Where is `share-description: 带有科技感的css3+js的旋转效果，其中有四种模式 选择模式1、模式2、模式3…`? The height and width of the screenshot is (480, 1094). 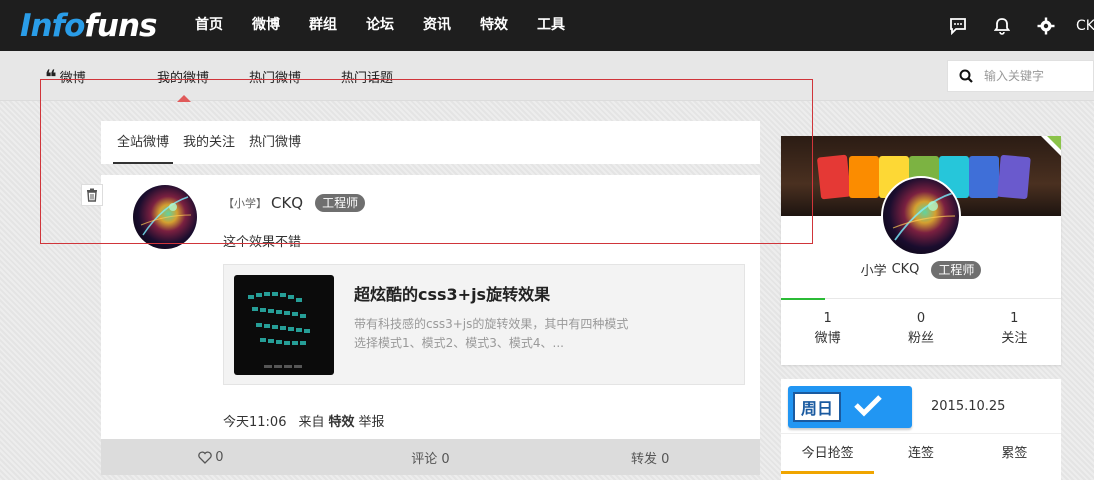 share-description: 带有科技感的css3+js的旋转效果，其中有四种模式 选择模式1、模式2、模式3… is located at coordinates (514, 334).